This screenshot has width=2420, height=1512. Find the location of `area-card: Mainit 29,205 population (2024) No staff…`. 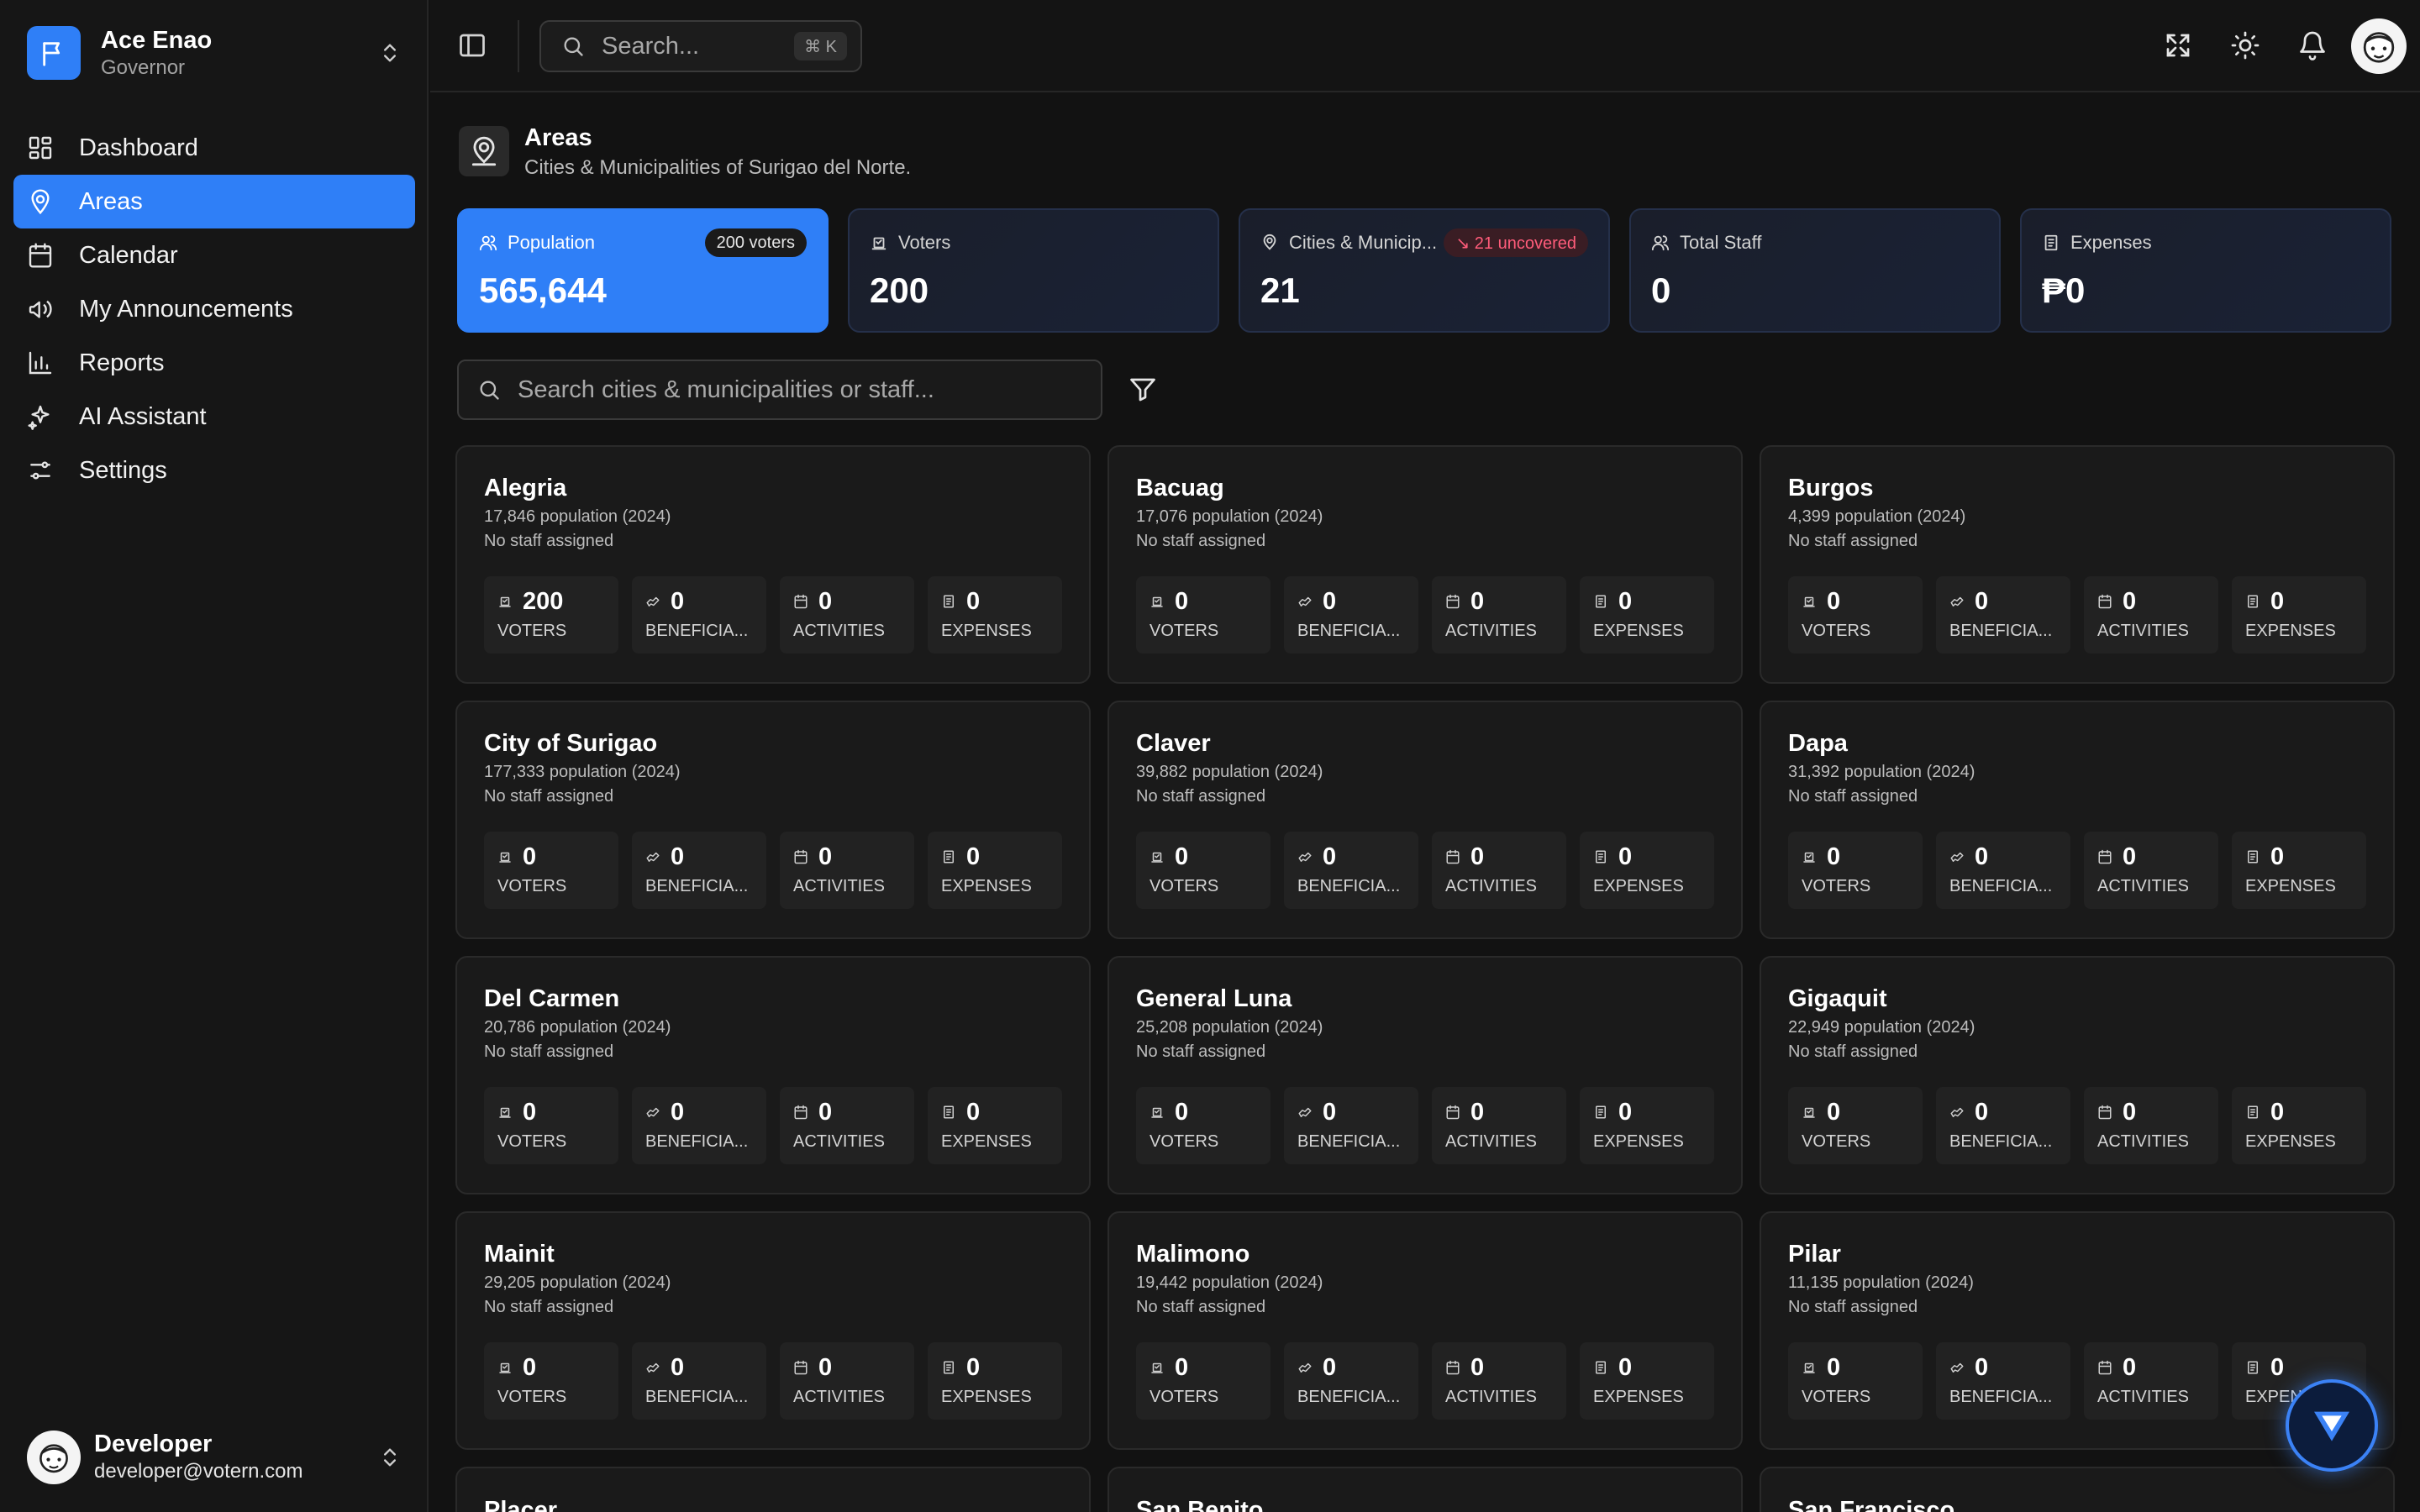

area-card: Mainit 29,205 population (2024) No staff… is located at coordinates (773, 1330).